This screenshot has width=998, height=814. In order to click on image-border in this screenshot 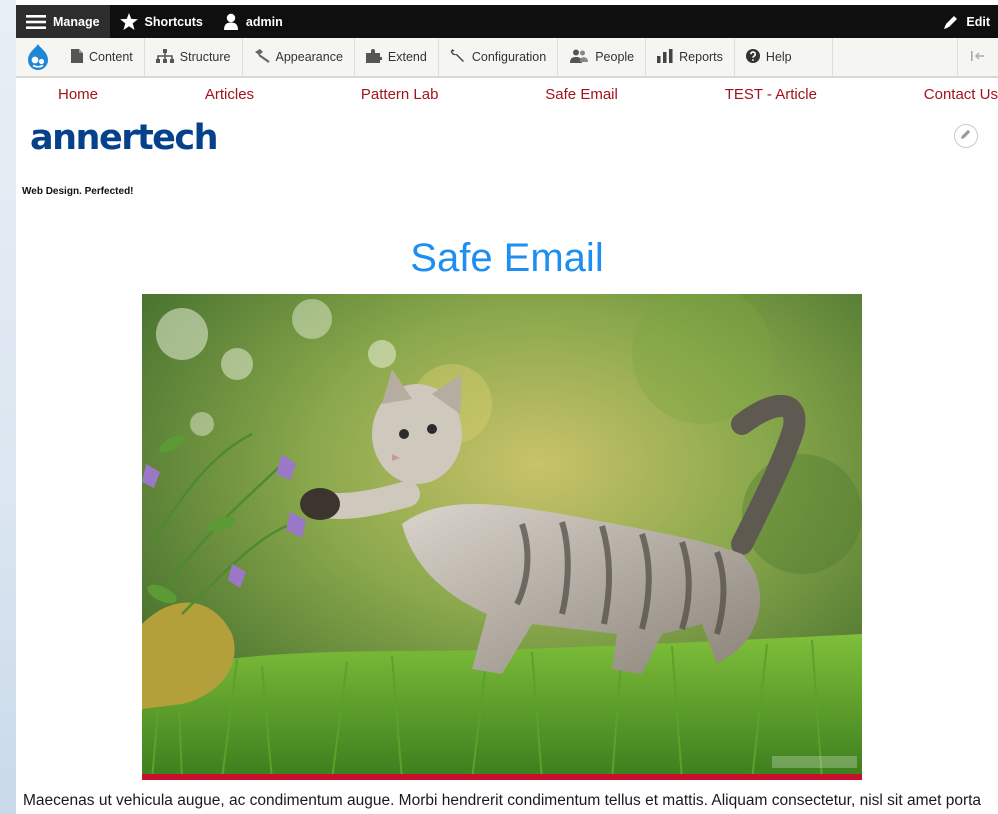, I will do `click(502, 777)`.